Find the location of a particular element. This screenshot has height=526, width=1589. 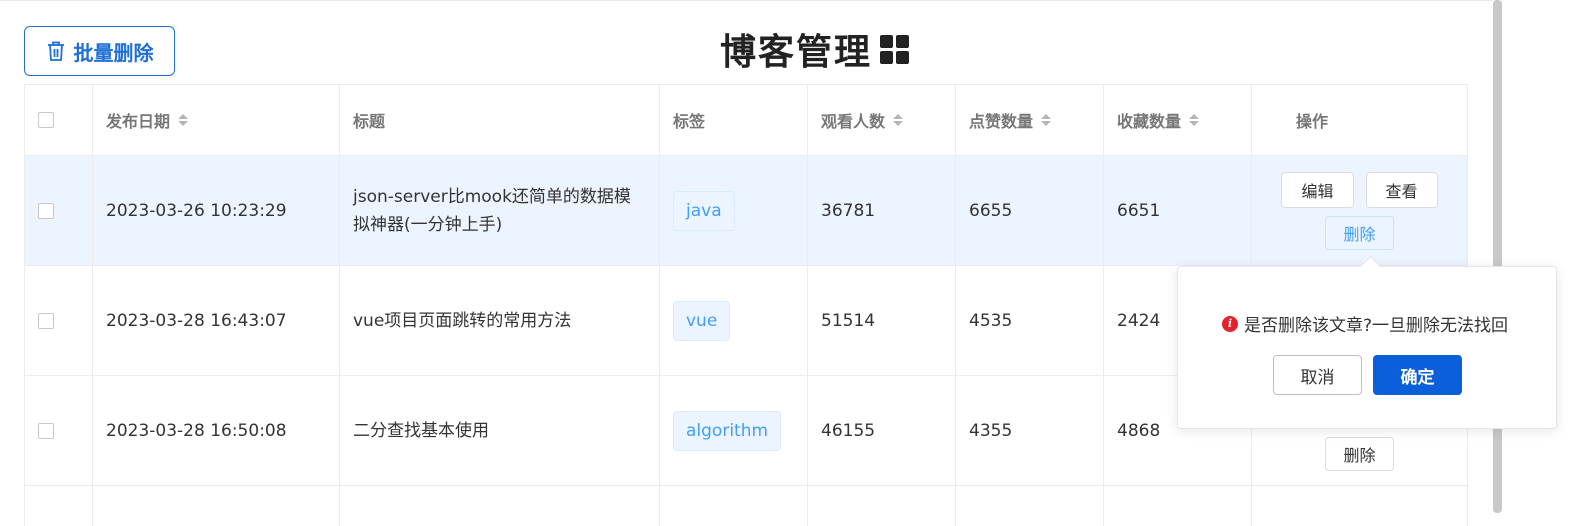

bulk-delete-label: 批量删除 is located at coordinates (113, 52).